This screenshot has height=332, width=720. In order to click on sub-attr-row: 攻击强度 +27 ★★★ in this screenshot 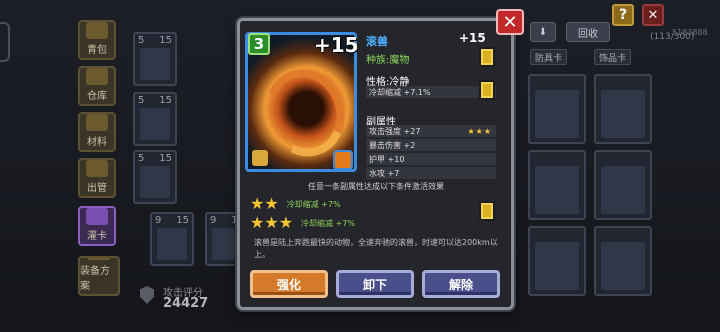, I will do `click(431, 131)`.